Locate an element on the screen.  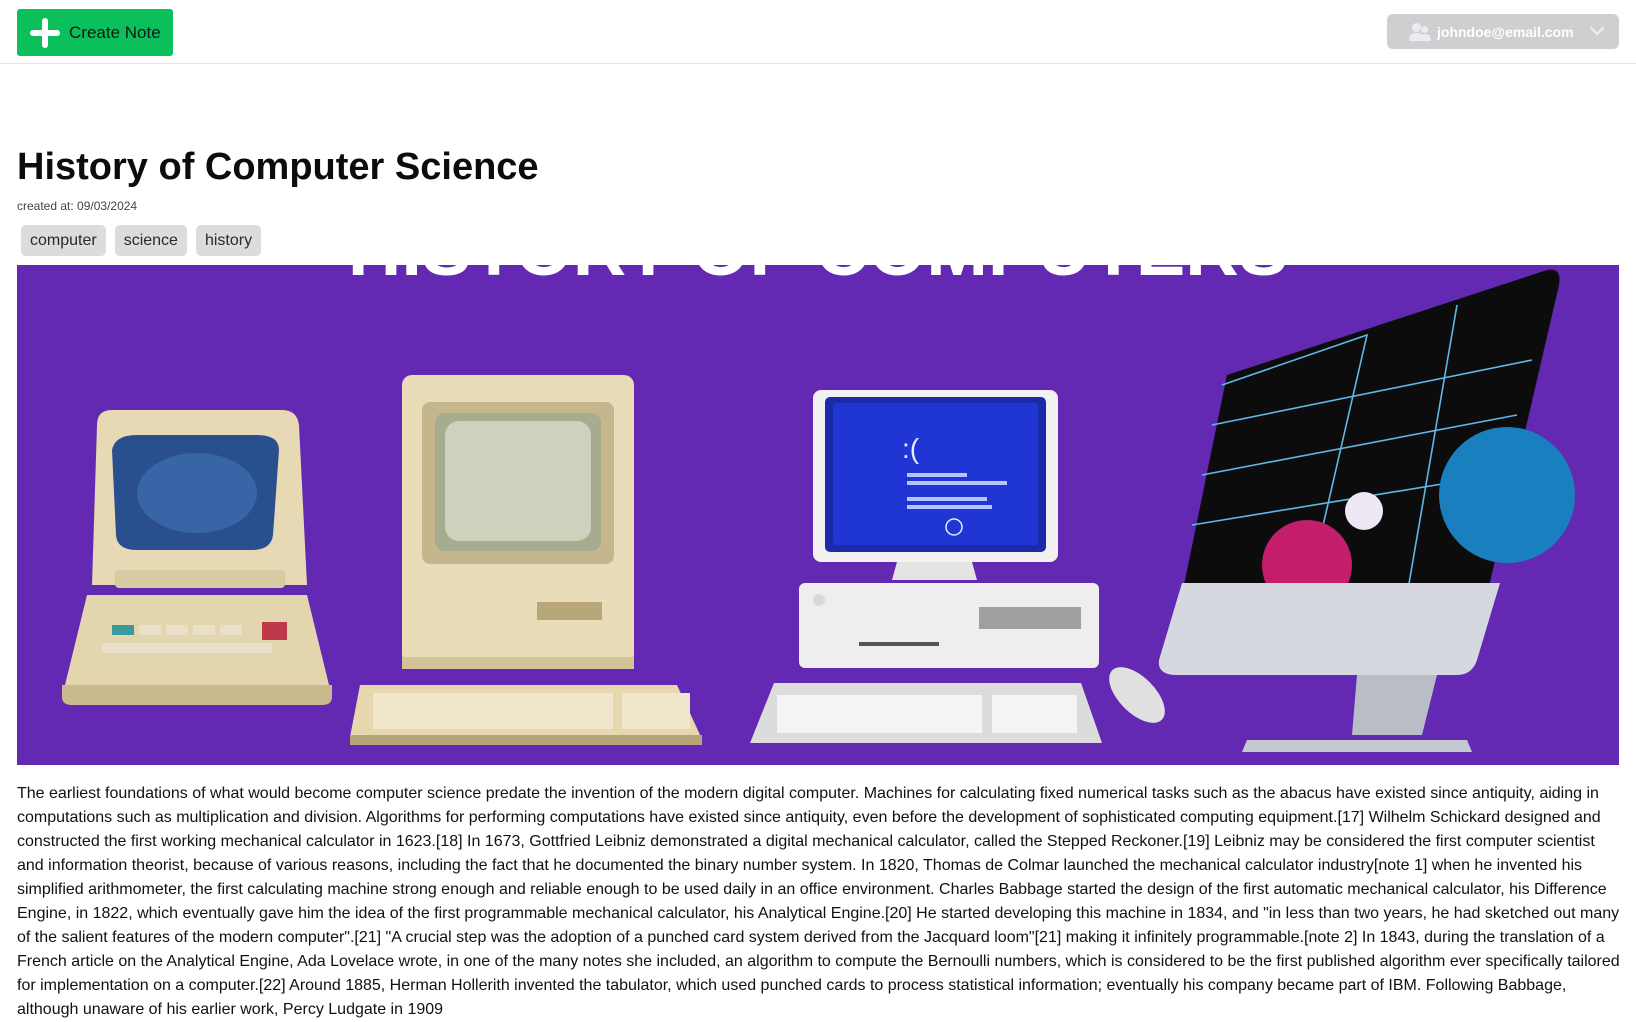
create-note-label: Create Note is located at coordinates (115, 32).